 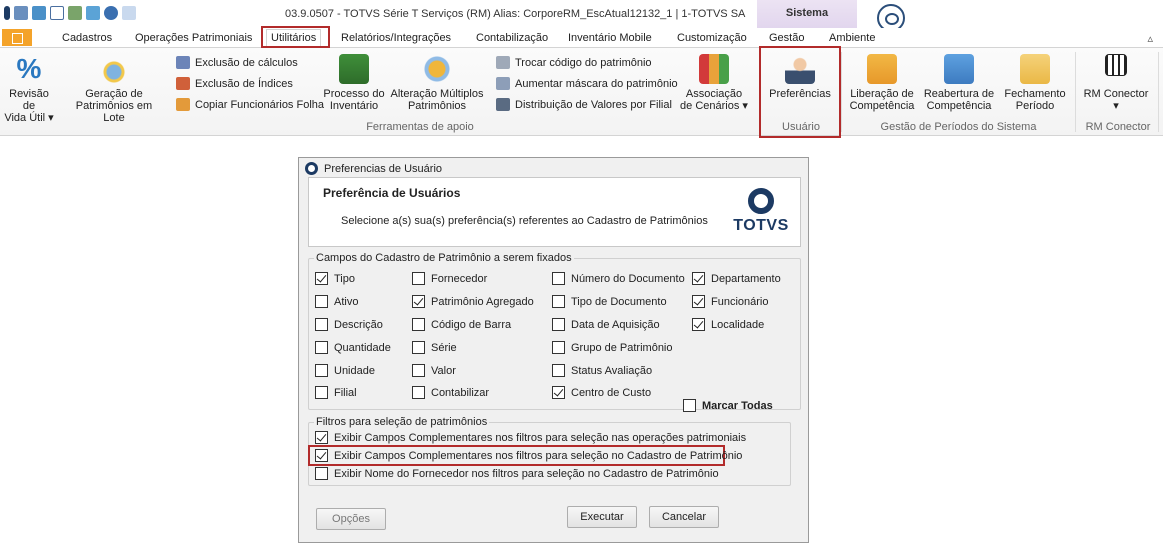 What do you see at coordinates (449, 278) in the screenshot?
I see `campo-checkbox: Fornecedor` at bounding box center [449, 278].